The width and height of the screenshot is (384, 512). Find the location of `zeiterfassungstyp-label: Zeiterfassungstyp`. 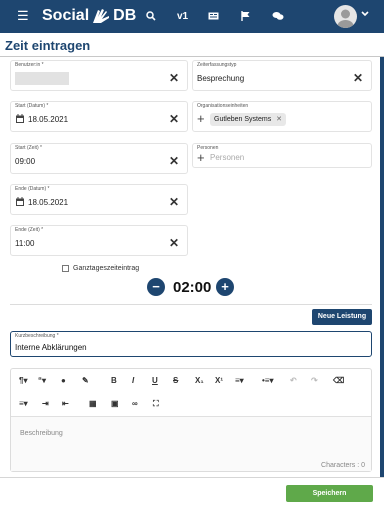

zeiterfassungstyp-label: Zeiterfassungstyp is located at coordinates (217, 65).